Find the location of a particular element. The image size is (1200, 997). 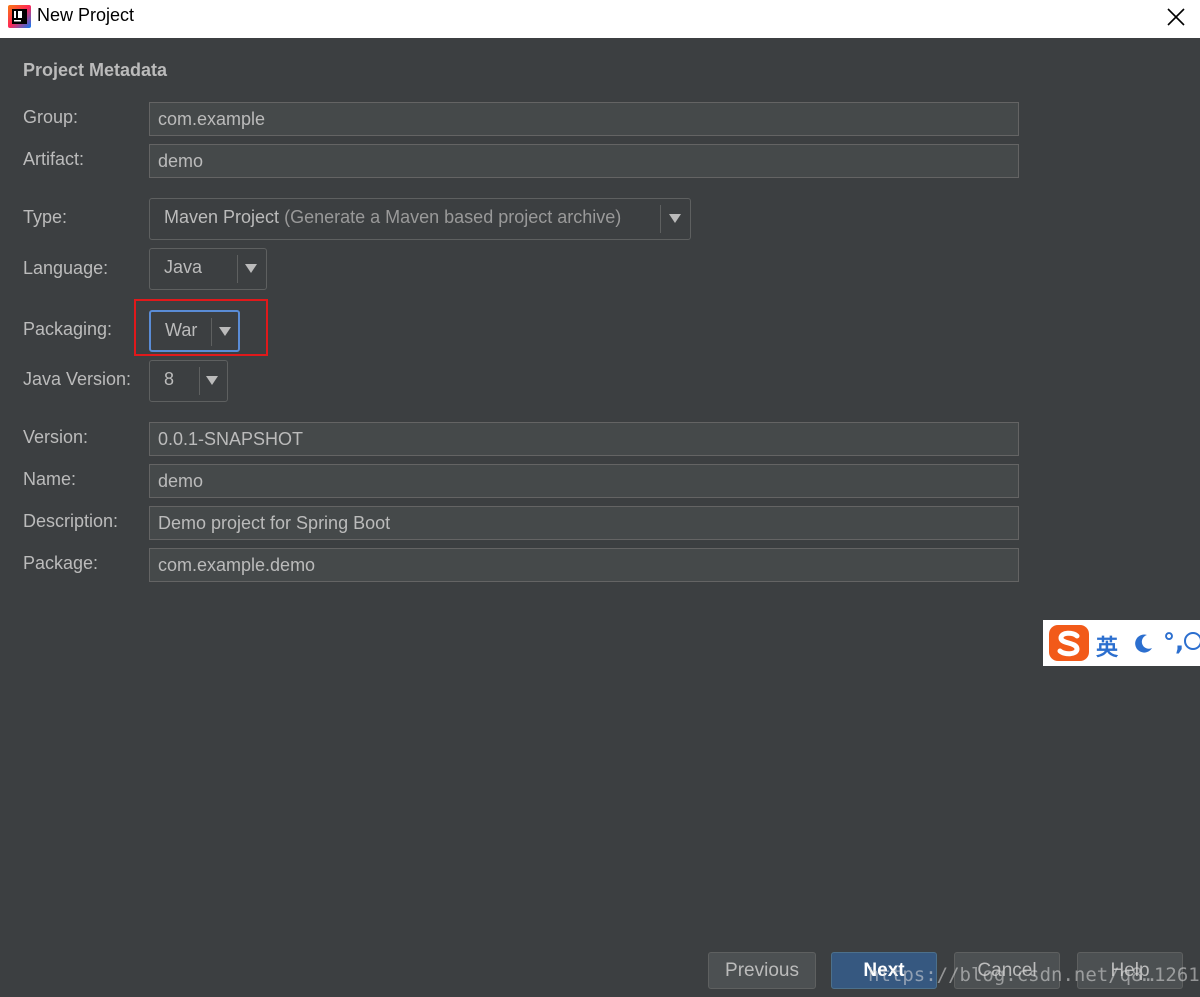

package-field: com.example.demo is located at coordinates (584, 565).